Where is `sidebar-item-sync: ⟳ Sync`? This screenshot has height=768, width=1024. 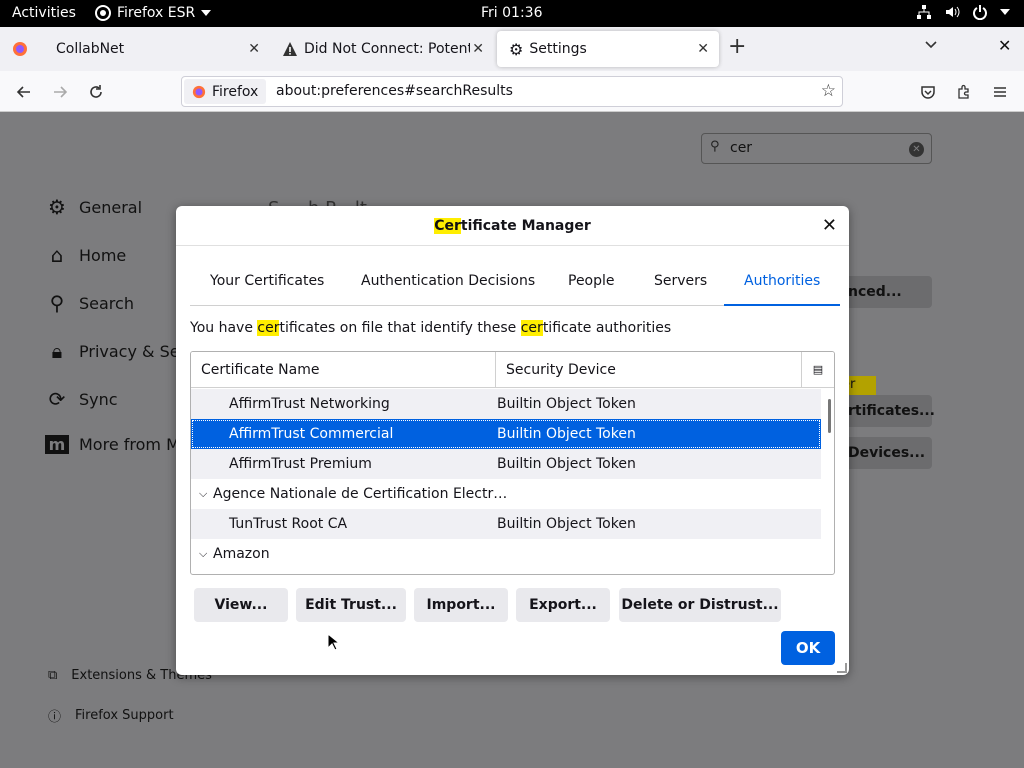
sidebar-item-sync: ⟳ Sync is located at coordinates (81, 399).